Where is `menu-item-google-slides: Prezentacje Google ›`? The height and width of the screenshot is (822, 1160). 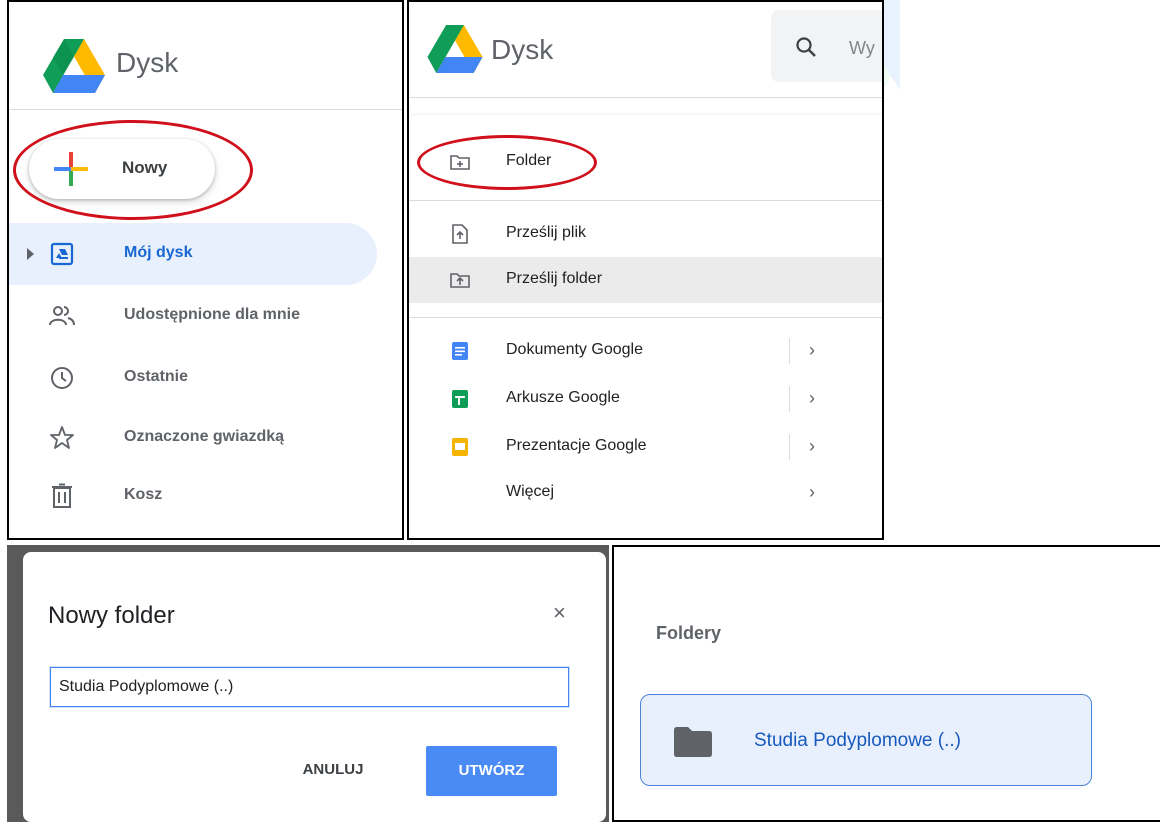 menu-item-google-slides: Prezentacje Google › is located at coordinates (645, 447).